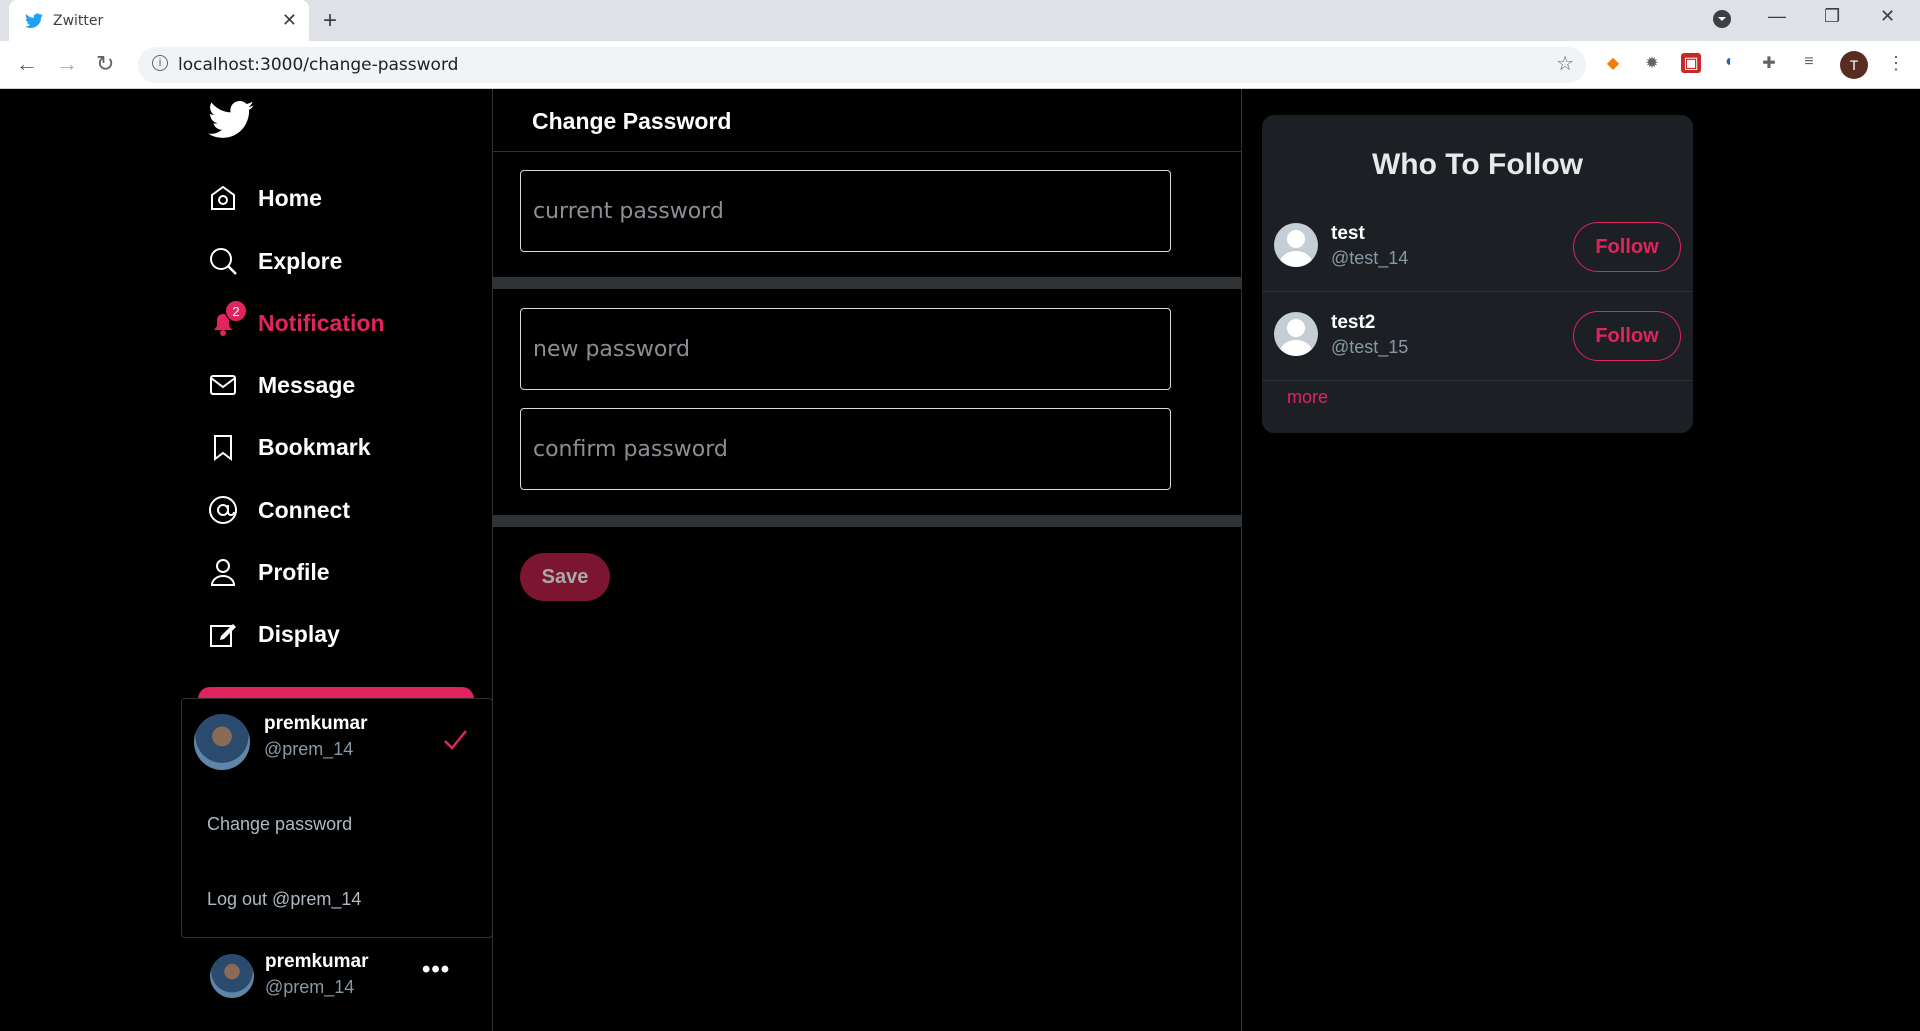 The image size is (1920, 1031). I want to click on notification-icon-wrap: 2, so click(227, 319).